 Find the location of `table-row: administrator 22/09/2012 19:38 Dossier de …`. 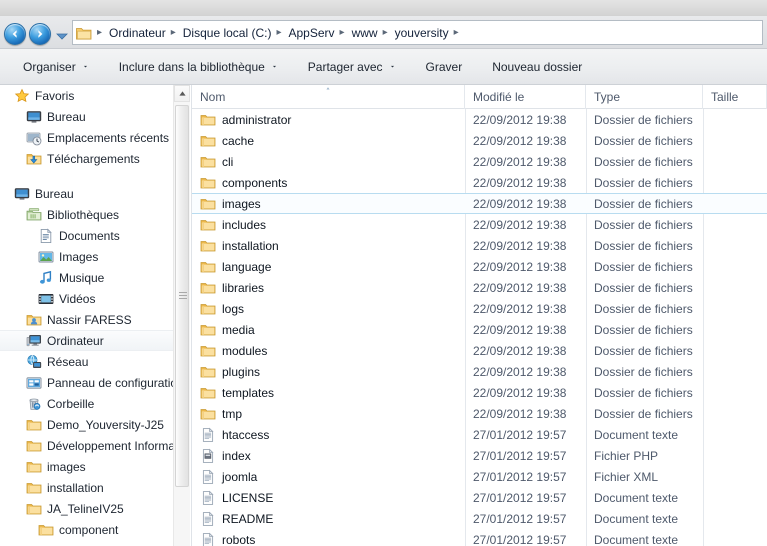

table-row: administrator 22/09/2012 19:38 Dossier de … is located at coordinates (479, 119).